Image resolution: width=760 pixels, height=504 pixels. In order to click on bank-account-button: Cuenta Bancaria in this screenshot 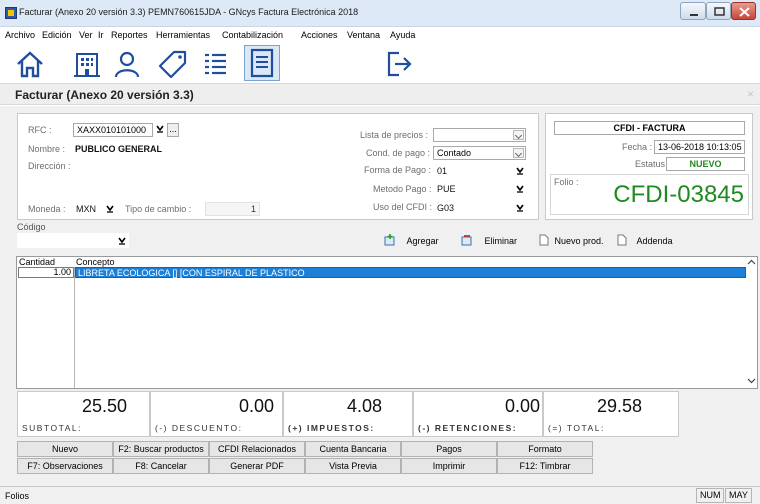, I will do `click(353, 449)`.